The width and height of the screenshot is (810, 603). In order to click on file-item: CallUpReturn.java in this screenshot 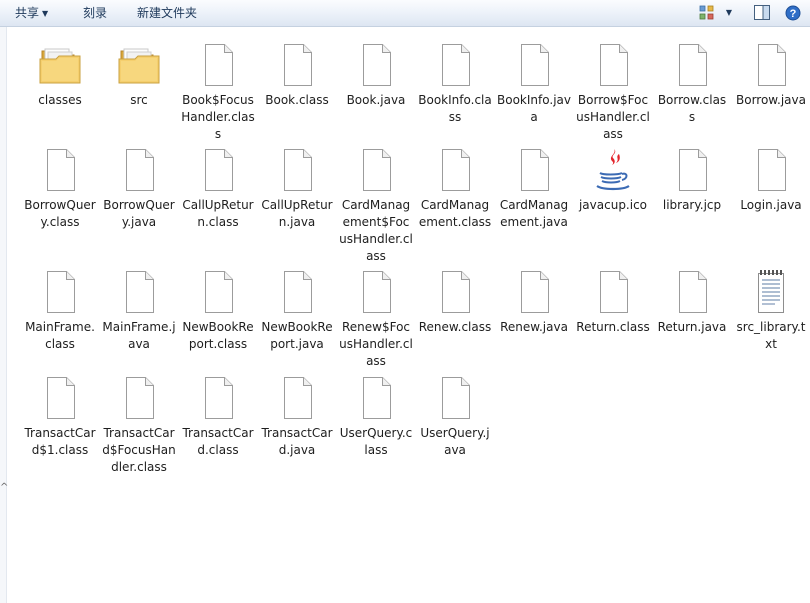, I will do `click(297, 188)`.